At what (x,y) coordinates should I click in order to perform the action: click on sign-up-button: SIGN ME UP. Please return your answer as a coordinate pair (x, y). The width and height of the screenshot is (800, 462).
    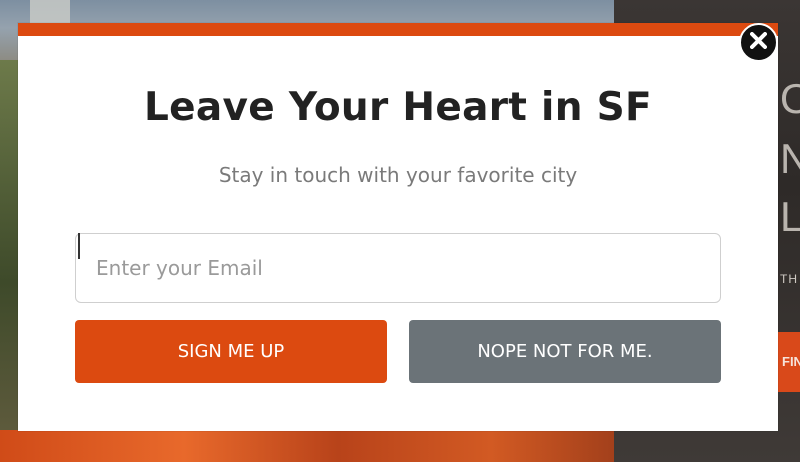
    Looking at the image, I should click on (231, 351).